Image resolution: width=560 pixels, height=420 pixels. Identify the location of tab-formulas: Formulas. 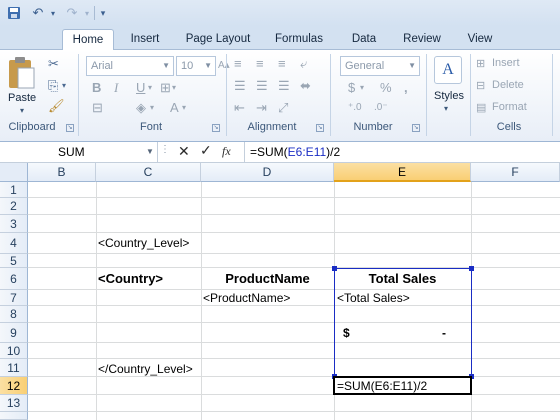
(299, 39).